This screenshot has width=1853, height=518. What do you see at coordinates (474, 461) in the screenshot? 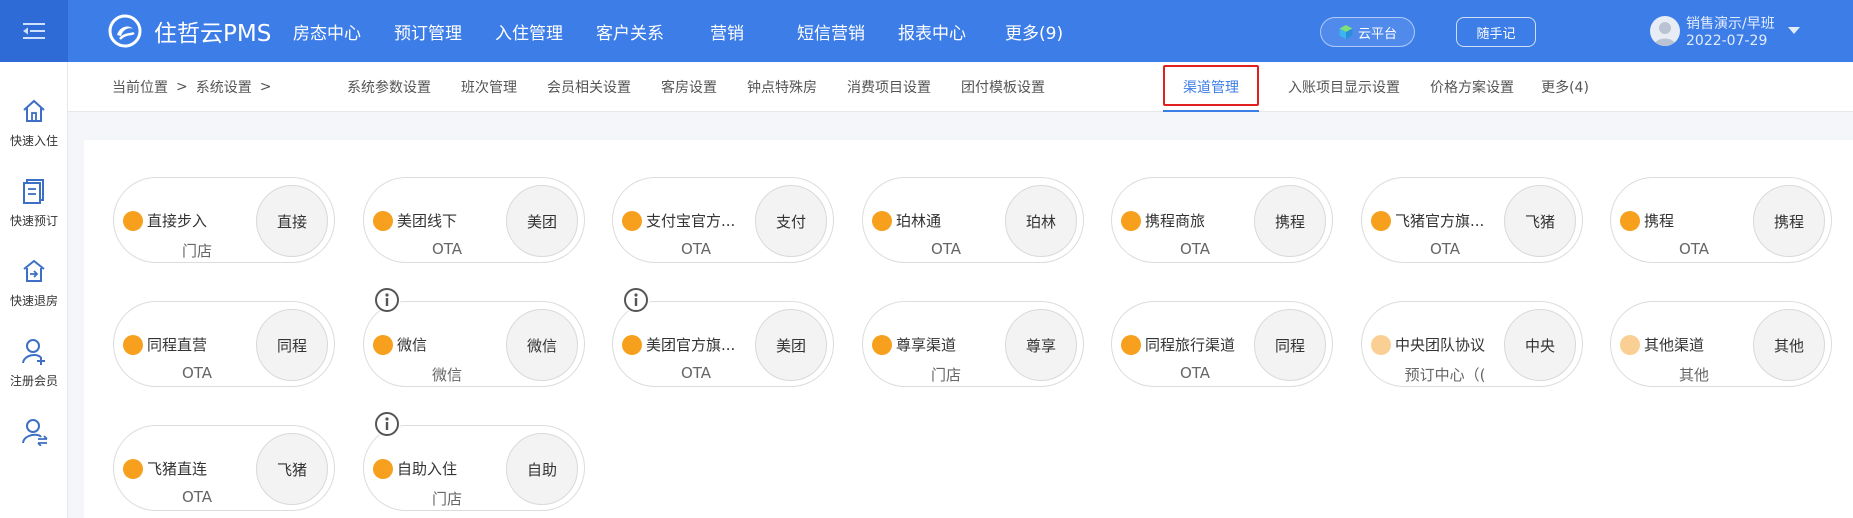
I see `channel-card: 自助入住 门店 自助` at bounding box center [474, 461].